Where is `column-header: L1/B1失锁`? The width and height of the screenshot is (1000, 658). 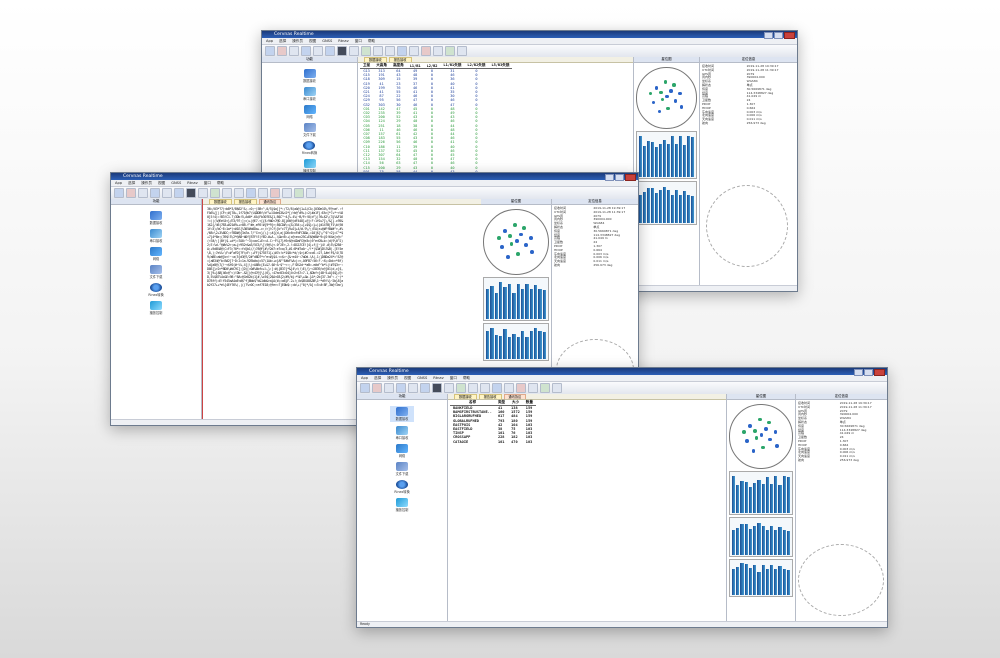
column-header: L1/B1失锁 is located at coordinates (452, 66).